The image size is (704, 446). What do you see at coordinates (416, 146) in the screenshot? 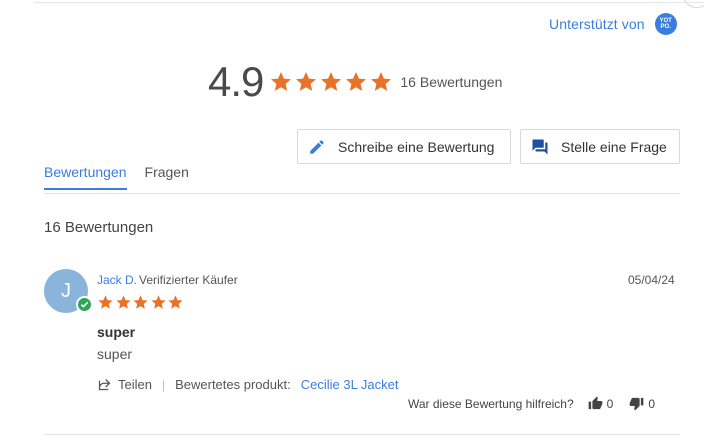
I see `write-review-label: Schreibe eine Bewertung` at bounding box center [416, 146].